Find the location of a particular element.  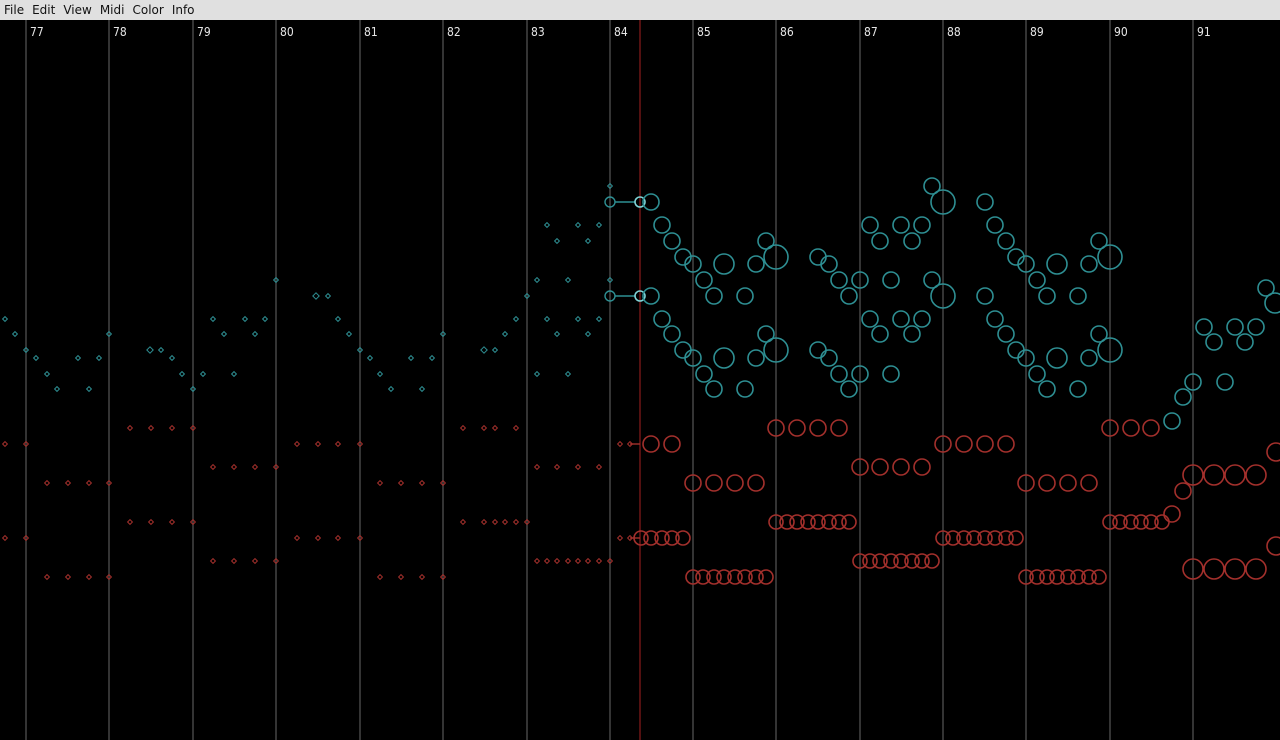

measure-number: 86 is located at coordinates (787, 32).